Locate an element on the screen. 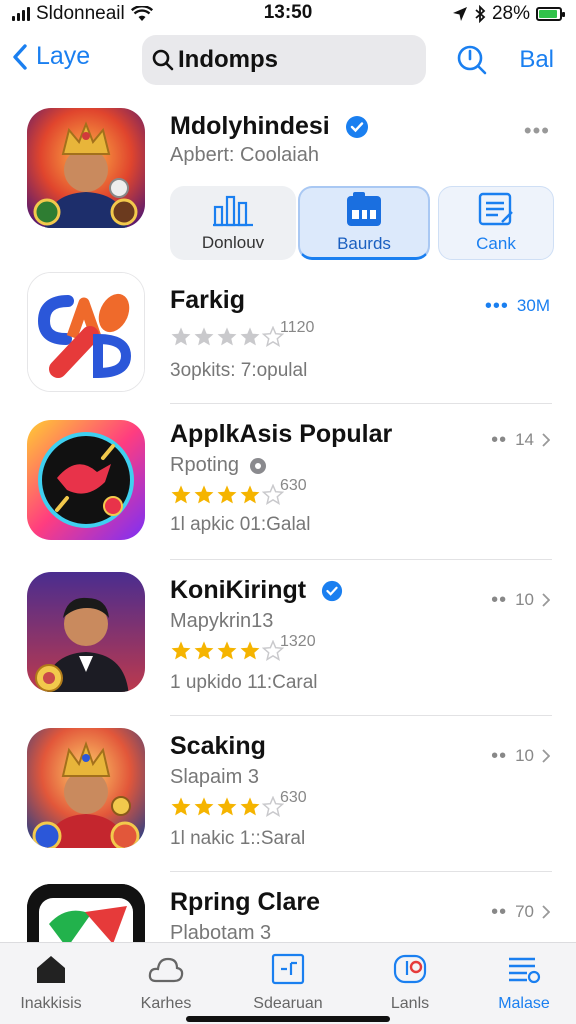 The width and height of the screenshot is (576, 1024). app-subtitle: Plabotam 3 is located at coordinates (221, 932).